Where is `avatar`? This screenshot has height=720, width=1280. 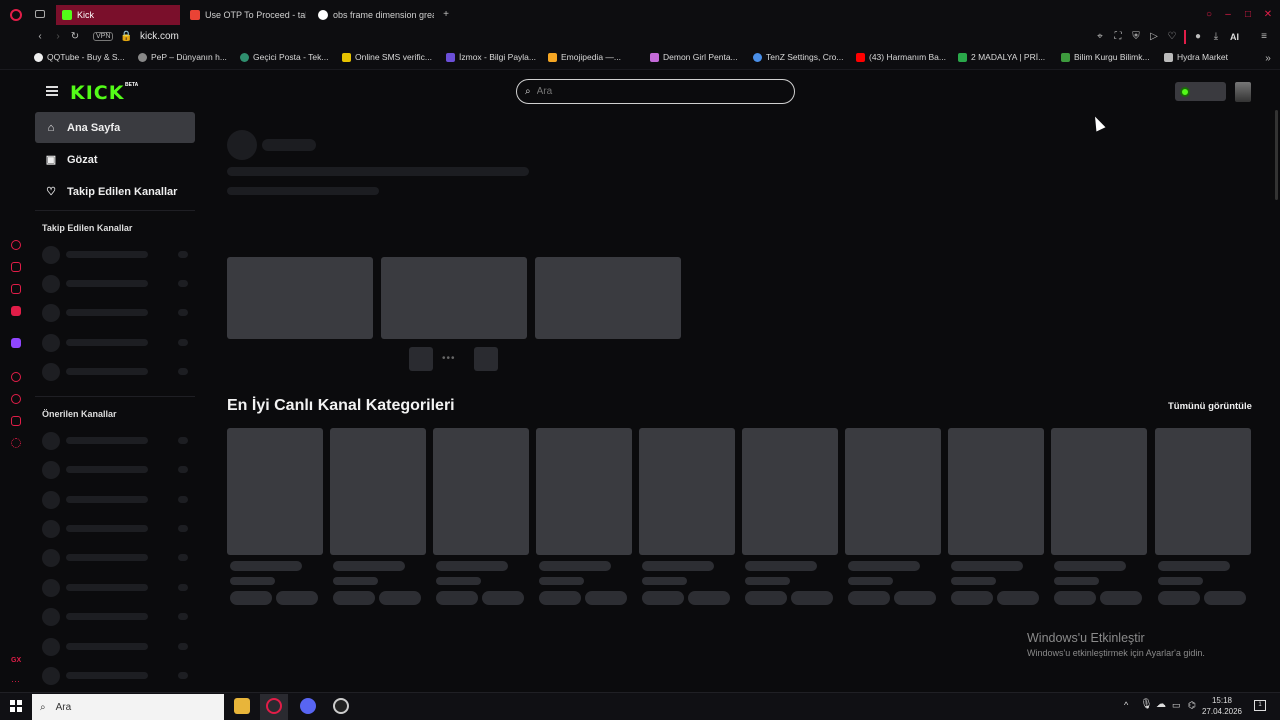
avatar is located at coordinates (1243, 92).